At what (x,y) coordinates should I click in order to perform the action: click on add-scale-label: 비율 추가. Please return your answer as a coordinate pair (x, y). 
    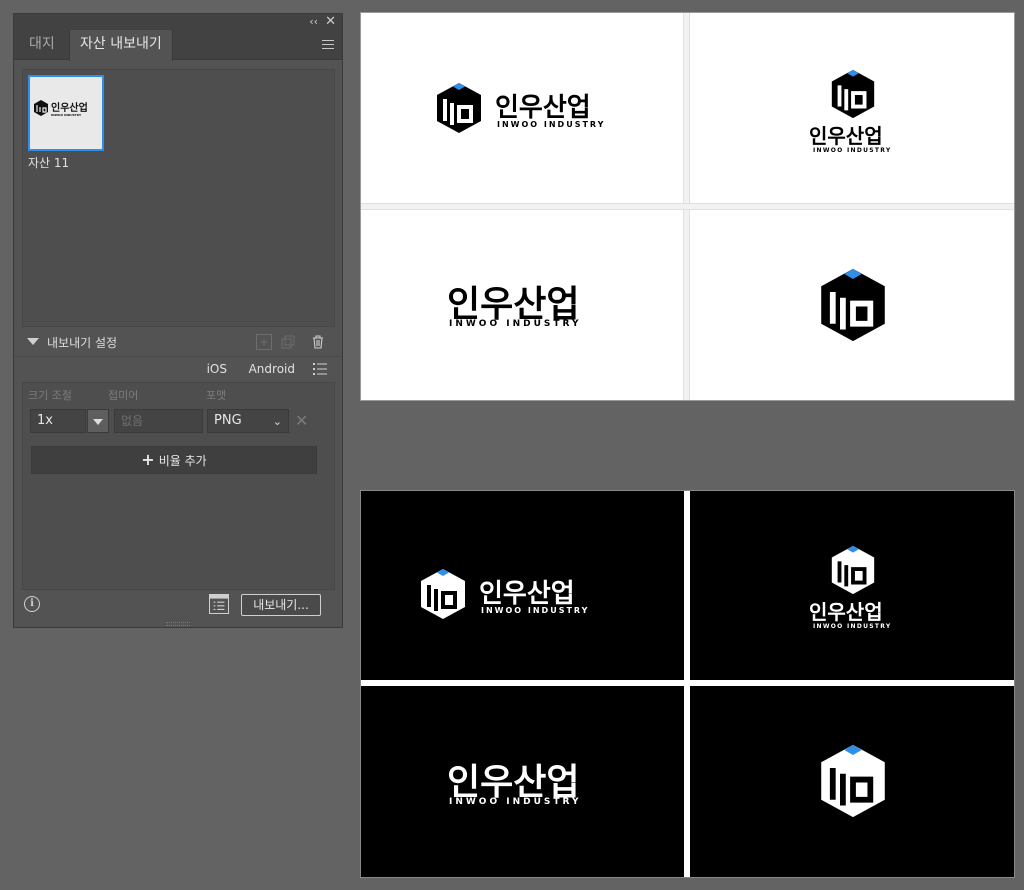
    Looking at the image, I should click on (182, 461).